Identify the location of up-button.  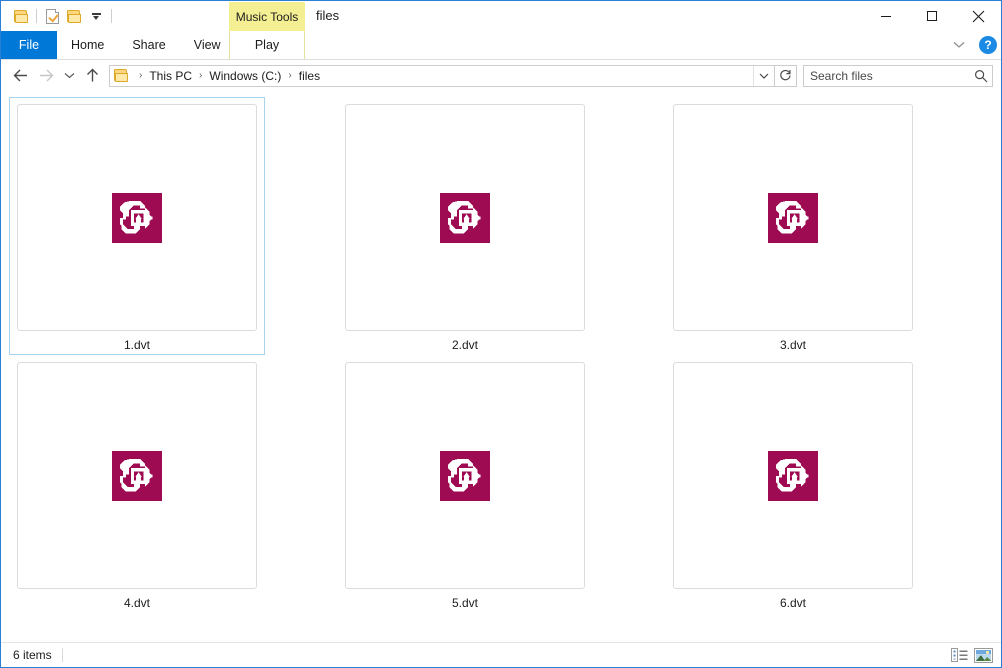
(92, 76).